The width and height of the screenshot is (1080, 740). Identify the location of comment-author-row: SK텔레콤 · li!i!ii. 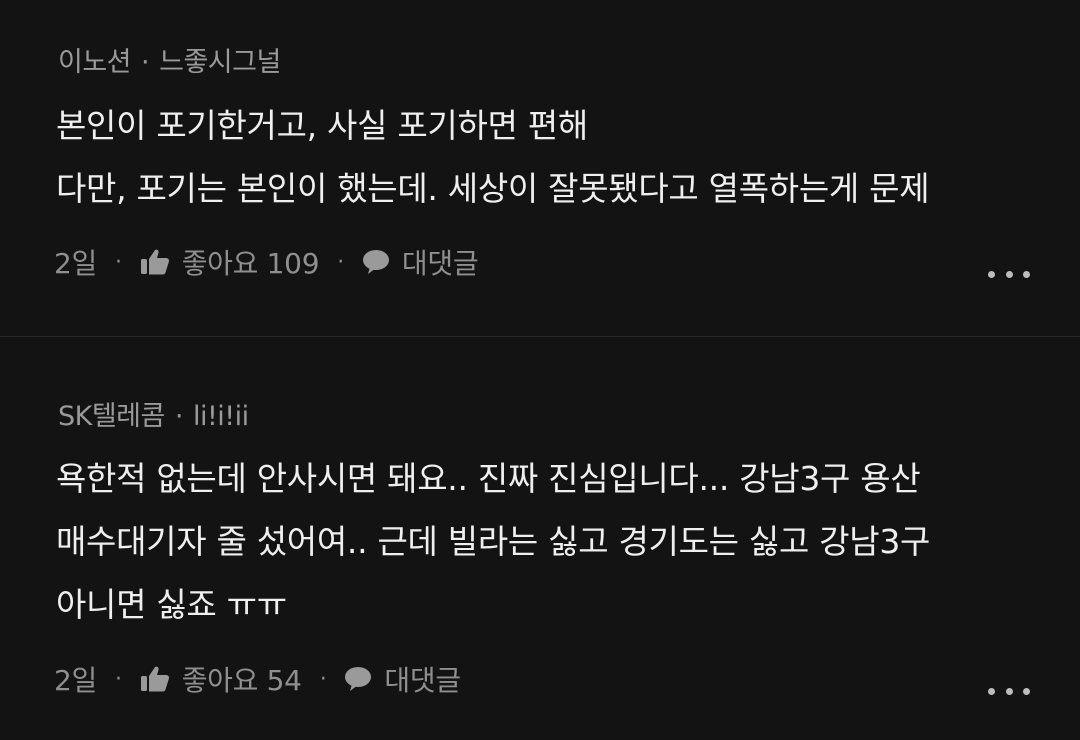
(153, 413).